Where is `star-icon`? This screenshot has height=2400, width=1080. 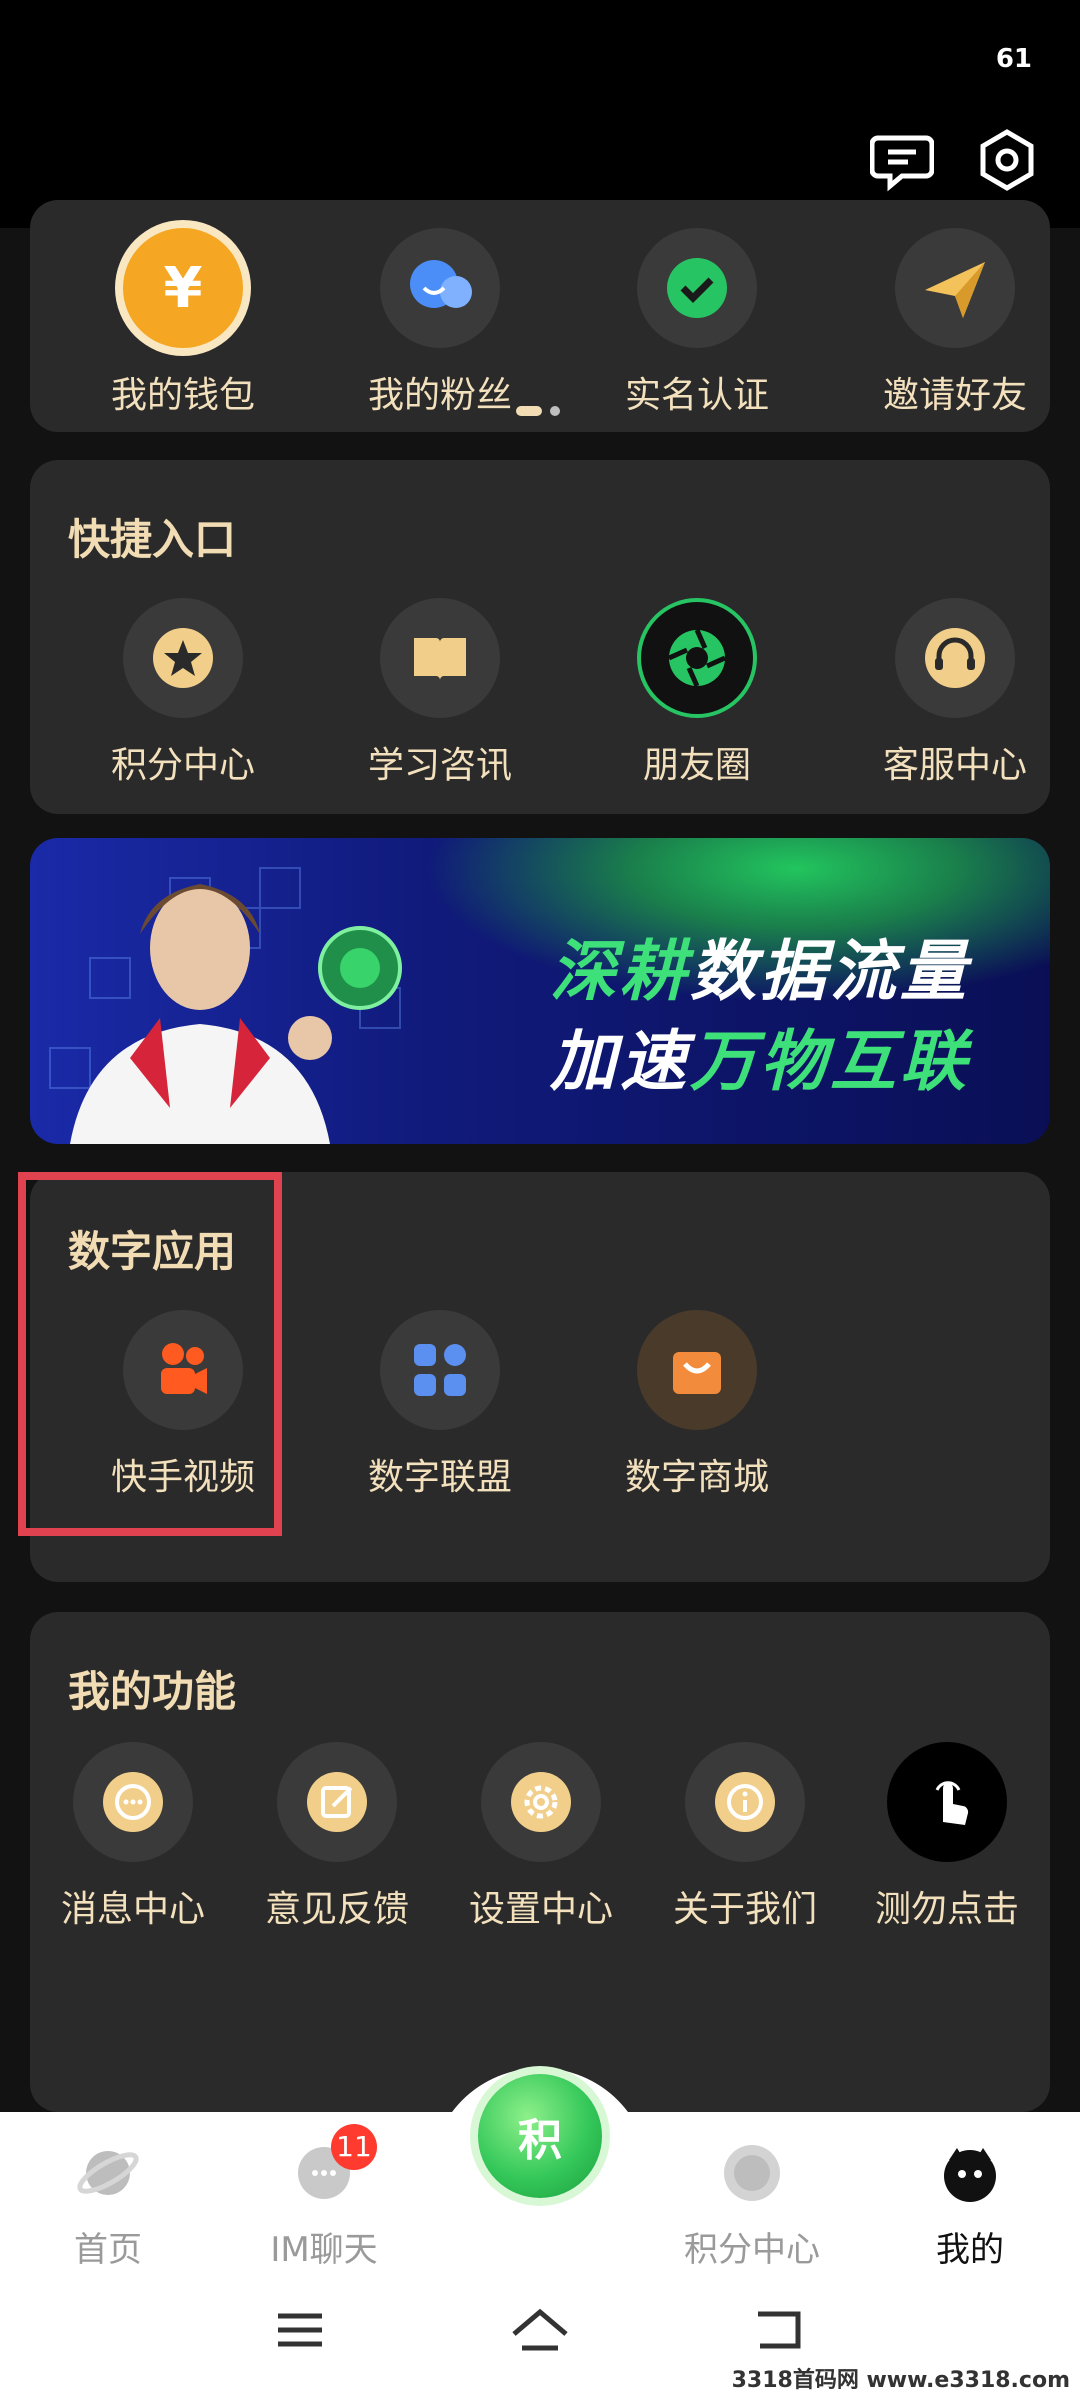 star-icon is located at coordinates (183, 658).